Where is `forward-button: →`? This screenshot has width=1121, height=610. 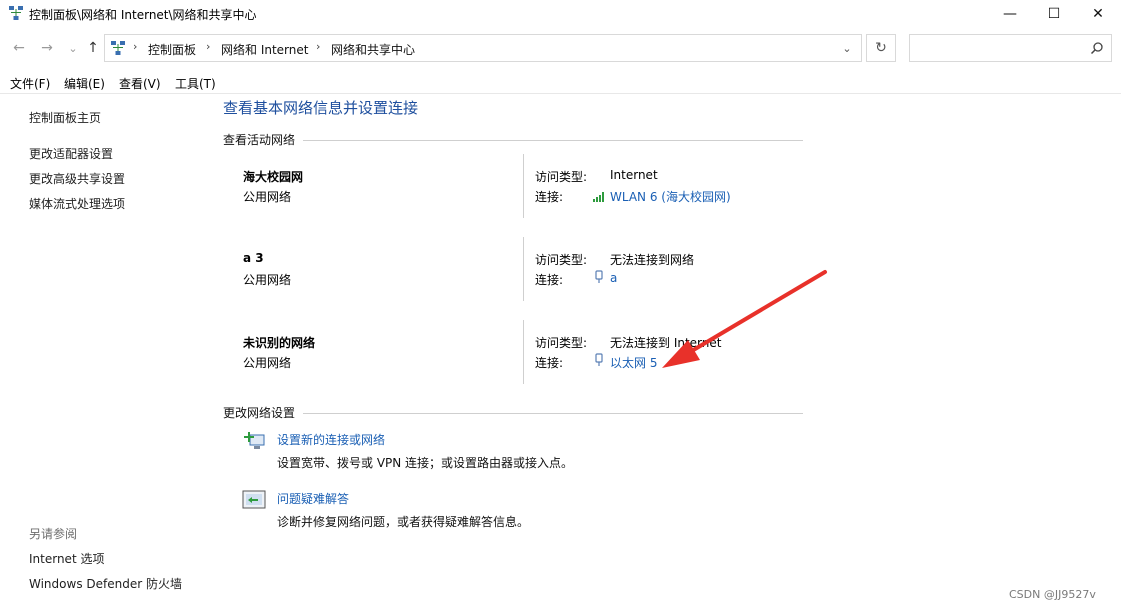 forward-button: → is located at coordinates (47, 48).